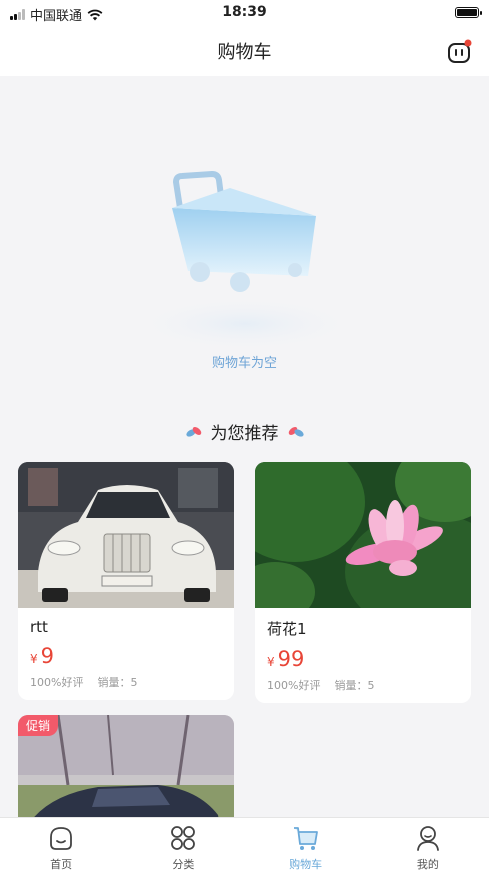 The width and height of the screenshot is (489, 876). I want to click on product-price: ¥ 9, so click(126, 656).